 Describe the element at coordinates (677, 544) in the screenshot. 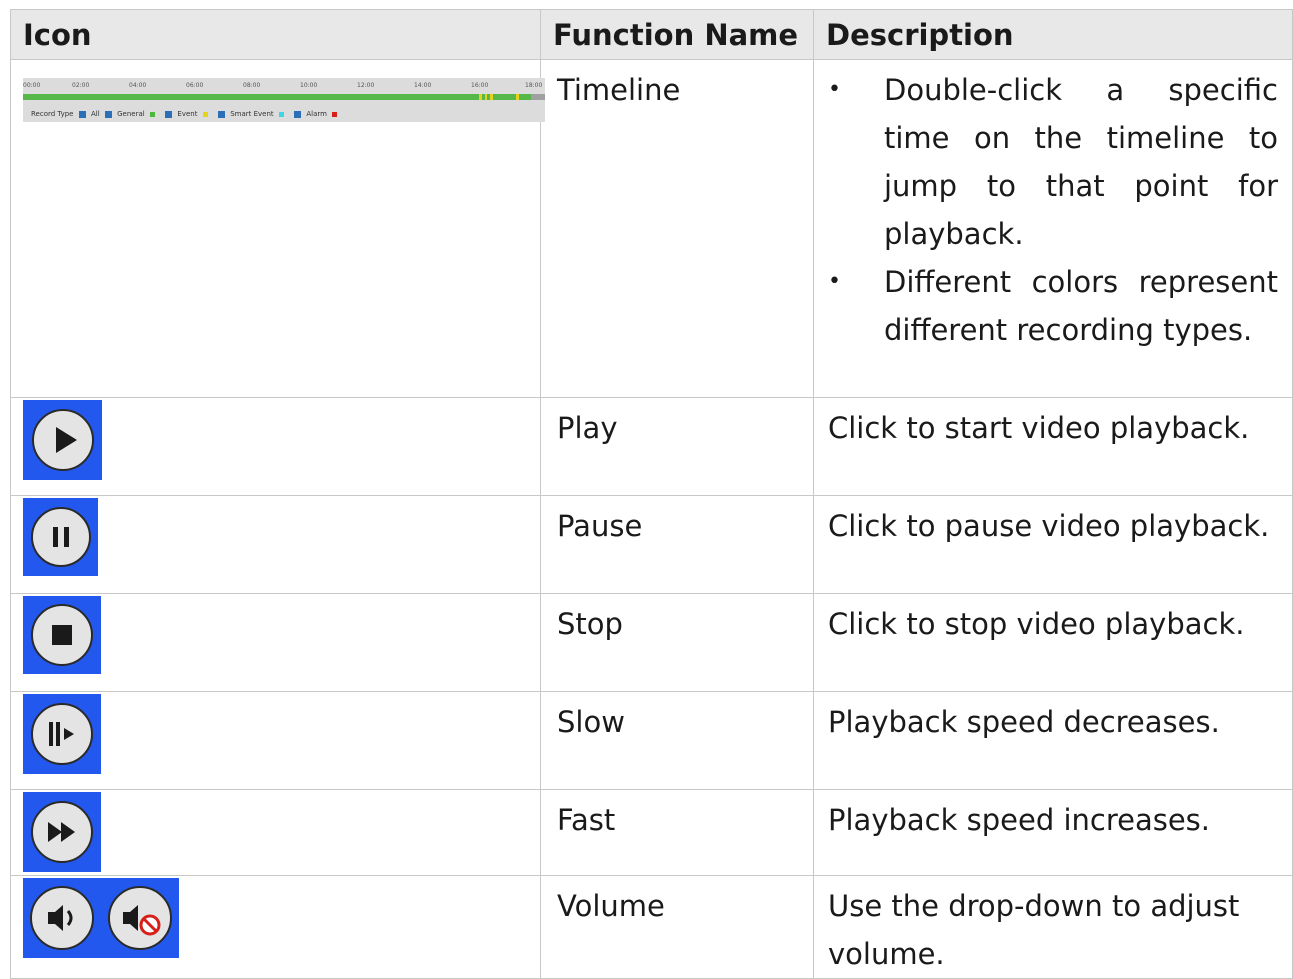

I see `function-name-pause: Pause` at that location.